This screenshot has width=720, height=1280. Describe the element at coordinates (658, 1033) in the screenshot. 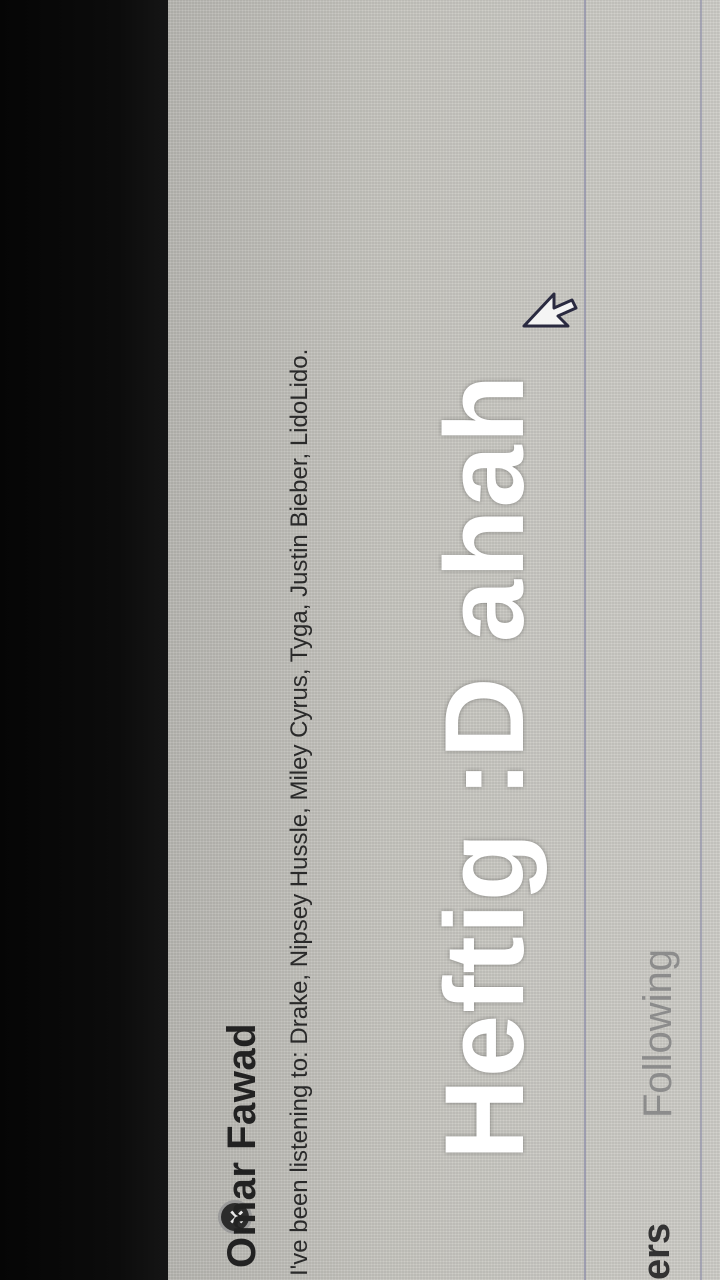

I see `tab-following: Following` at that location.